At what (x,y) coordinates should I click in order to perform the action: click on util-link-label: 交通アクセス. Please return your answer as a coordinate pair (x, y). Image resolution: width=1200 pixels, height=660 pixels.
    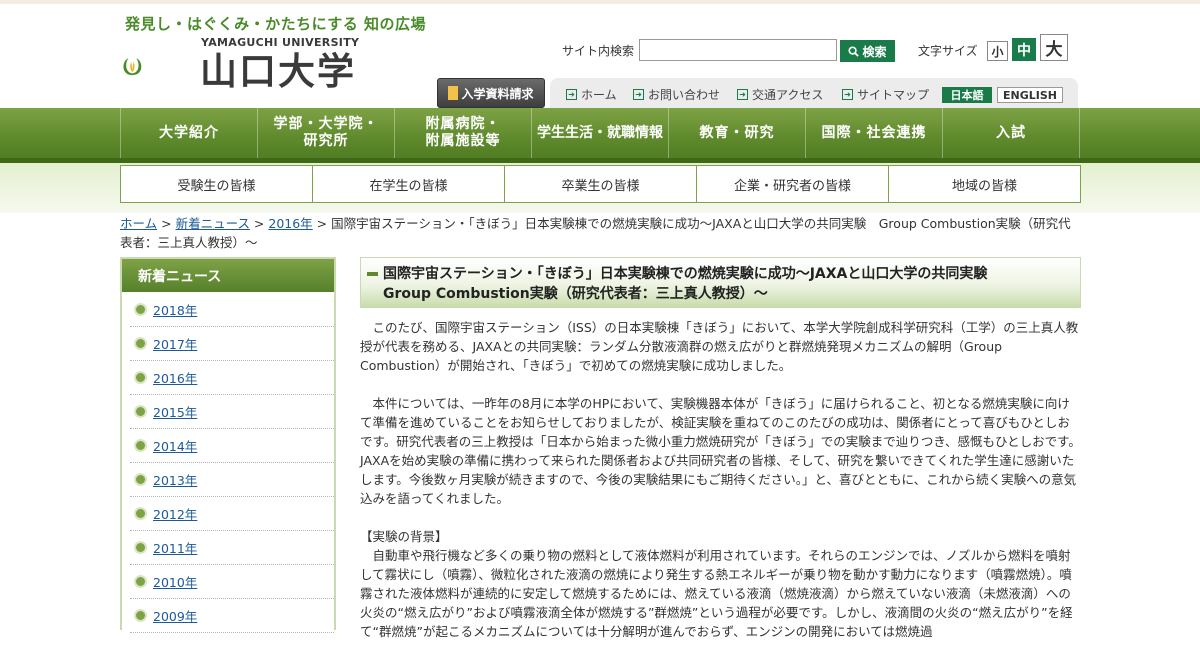
    Looking at the image, I should click on (788, 95).